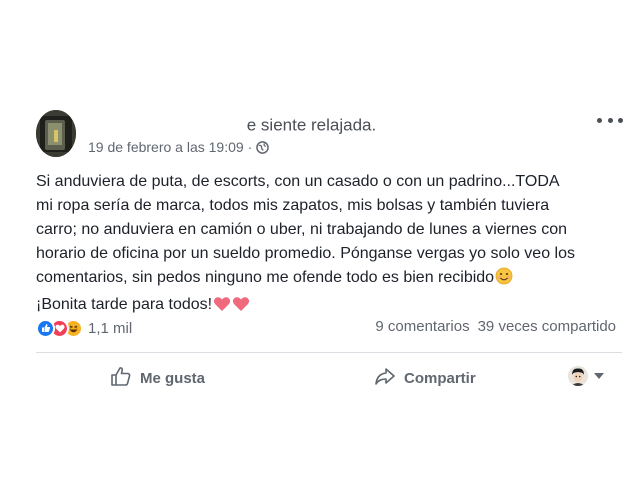 This screenshot has width=640, height=500. What do you see at coordinates (422, 326) in the screenshot?
I see `comments-count: 9 comentarios` at bounding box center [422, 326].